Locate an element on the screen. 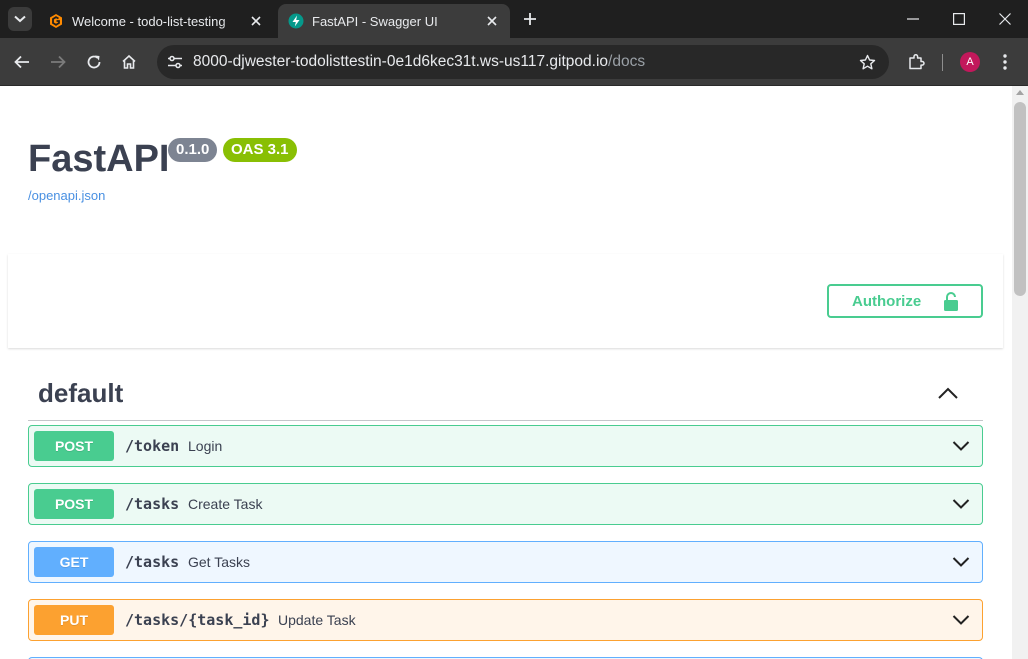 The height and width of the screenshot is (659, 1028). tag-section-header: default is located at coordinates (505, 394).